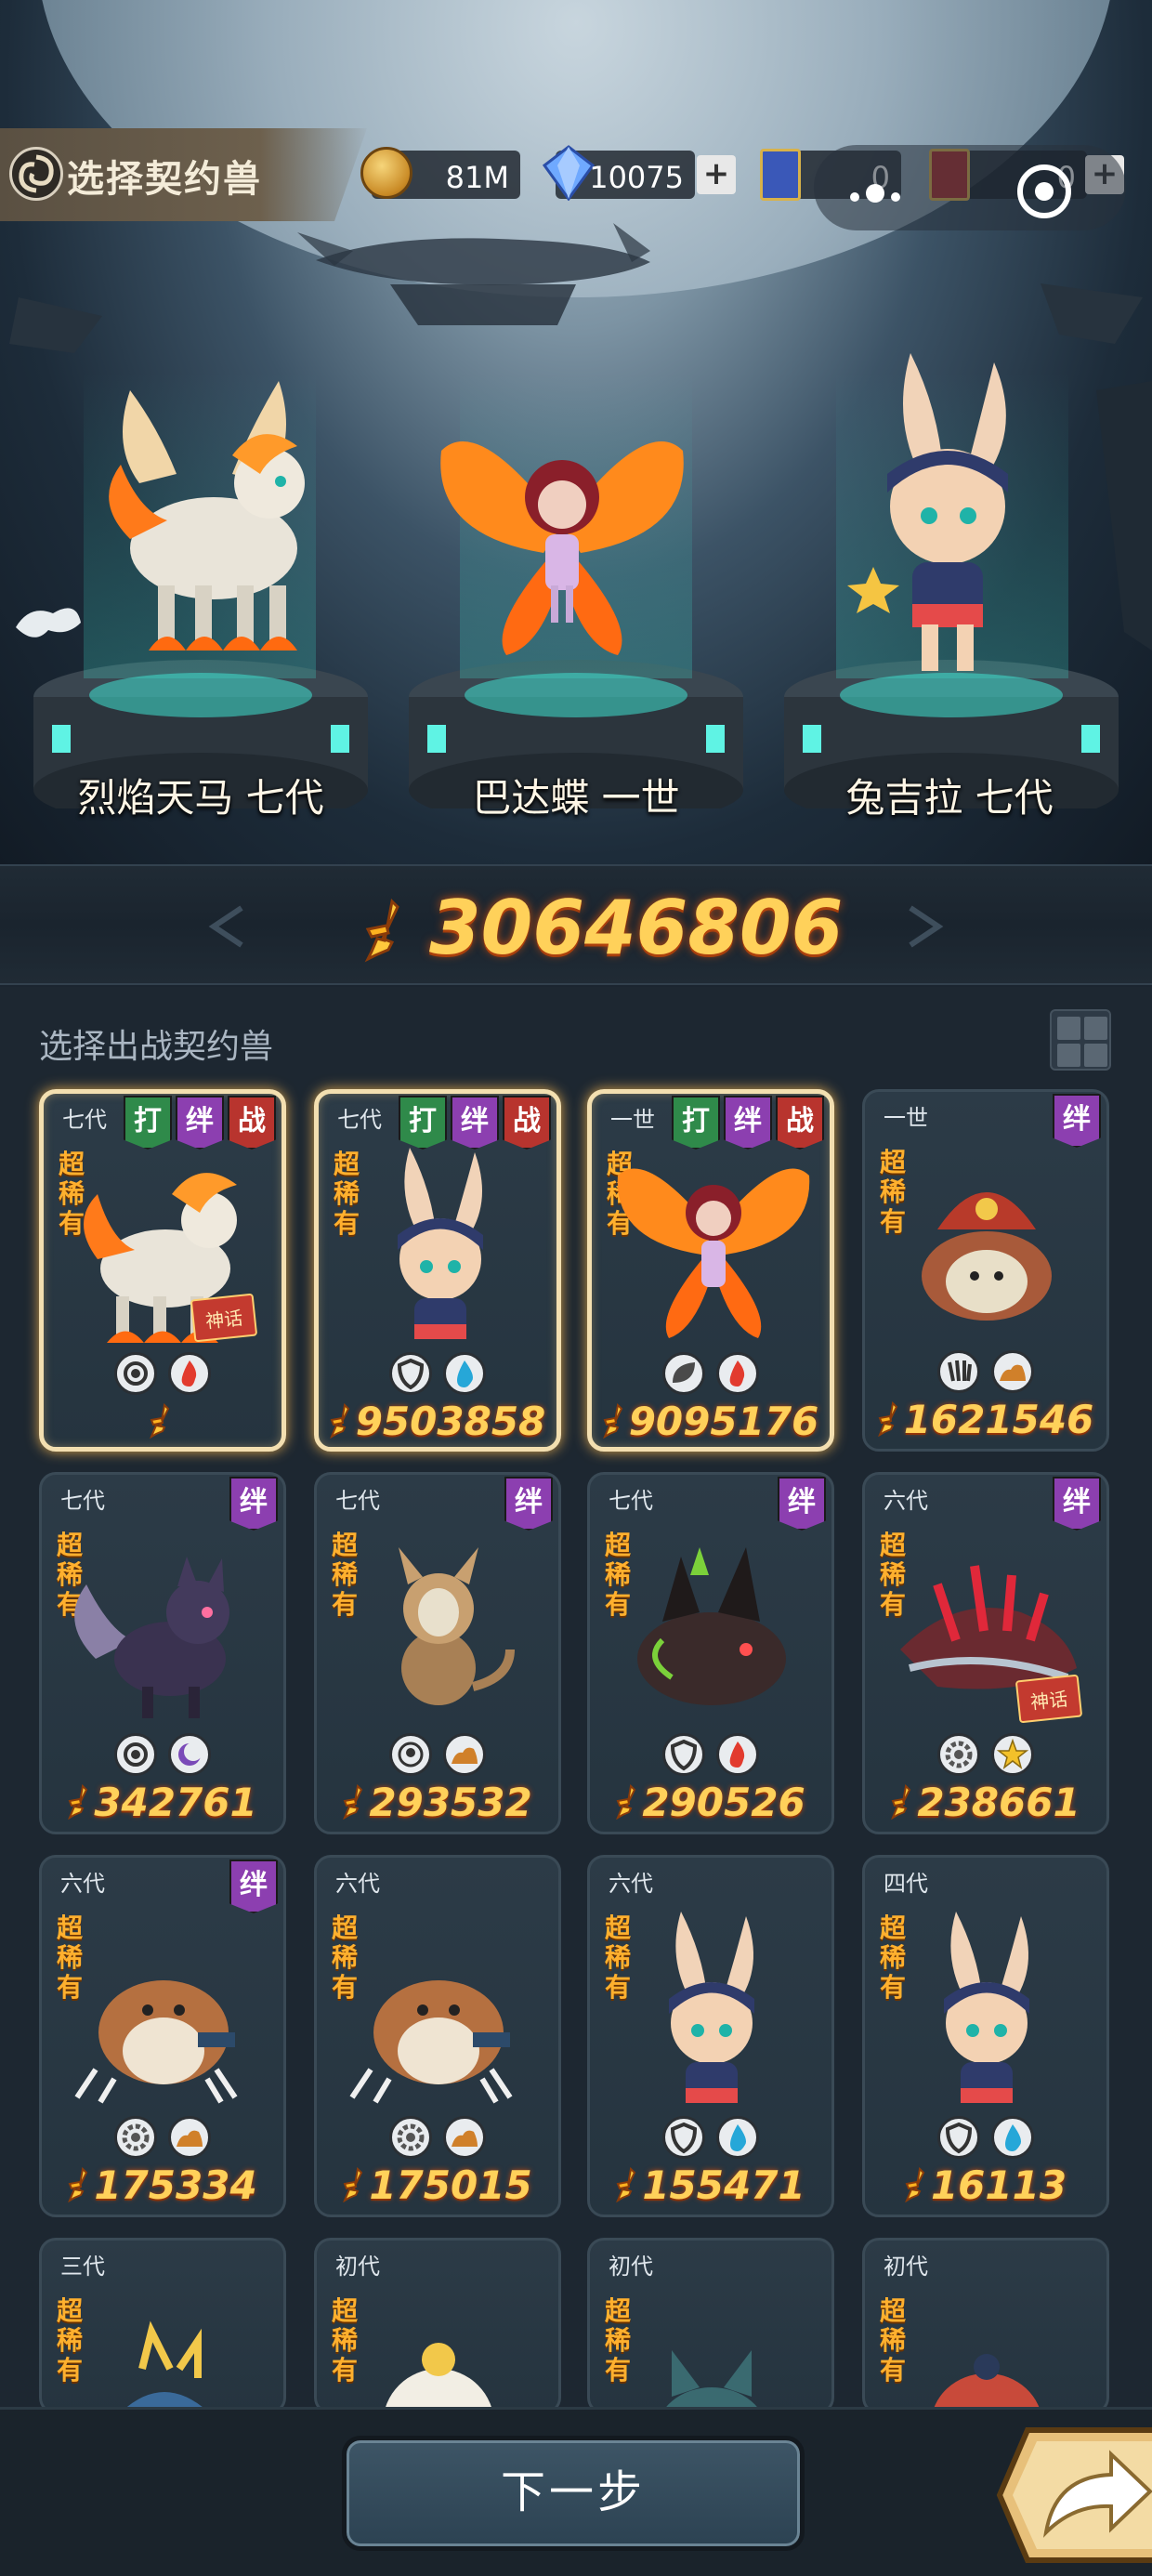 The height and width of the screenshot is (2576, 1152). What do you see at coordinates (209, 525) in the screenshot?
I see `flame-pegasus-sprite` at bounding box center [209, 525].